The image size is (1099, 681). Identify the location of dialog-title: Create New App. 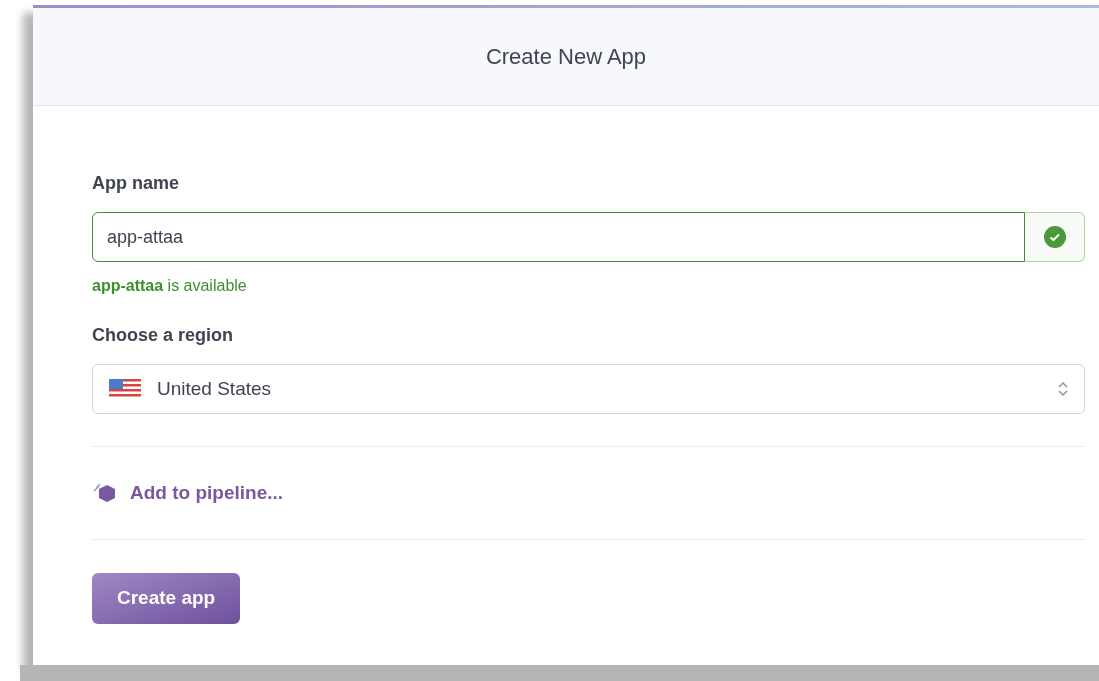
(566, 57).